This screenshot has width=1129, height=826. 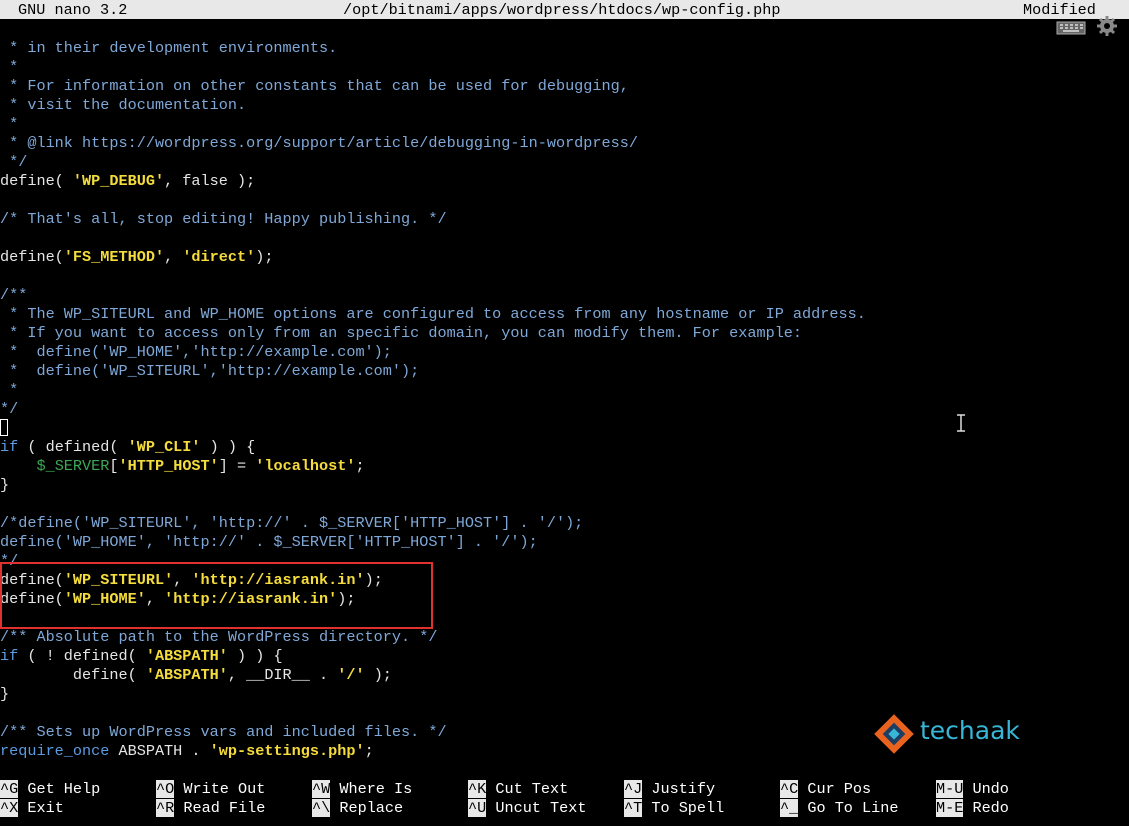 I want to click on shortcut-label: Cur Pos, so click(x=835, y=789).